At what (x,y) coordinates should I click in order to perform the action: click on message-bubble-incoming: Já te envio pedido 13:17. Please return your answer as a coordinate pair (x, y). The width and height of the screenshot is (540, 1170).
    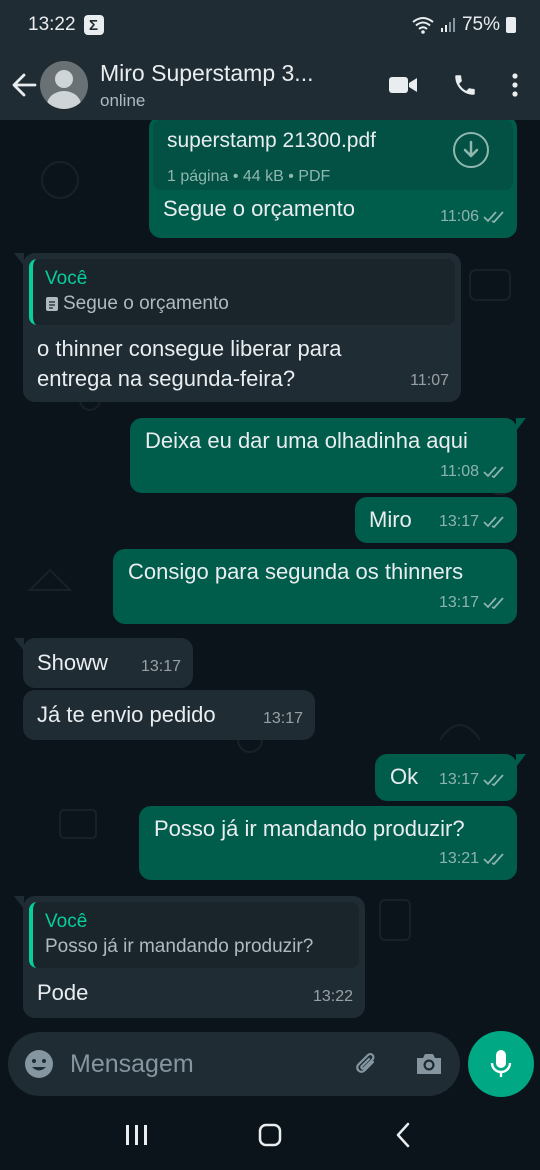
    Looking at the image, I should click on (169, 715).